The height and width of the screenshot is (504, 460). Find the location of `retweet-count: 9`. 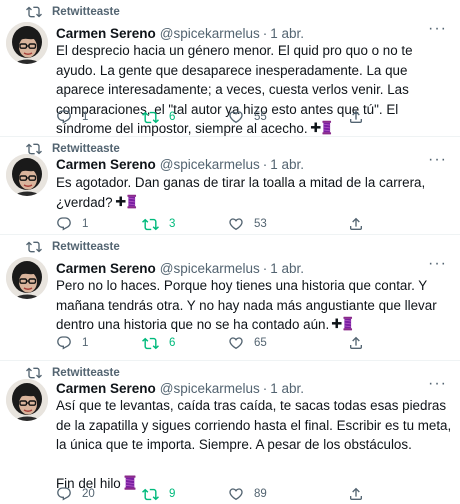

retweet-count: 9 is located at coordinates (172, 494).